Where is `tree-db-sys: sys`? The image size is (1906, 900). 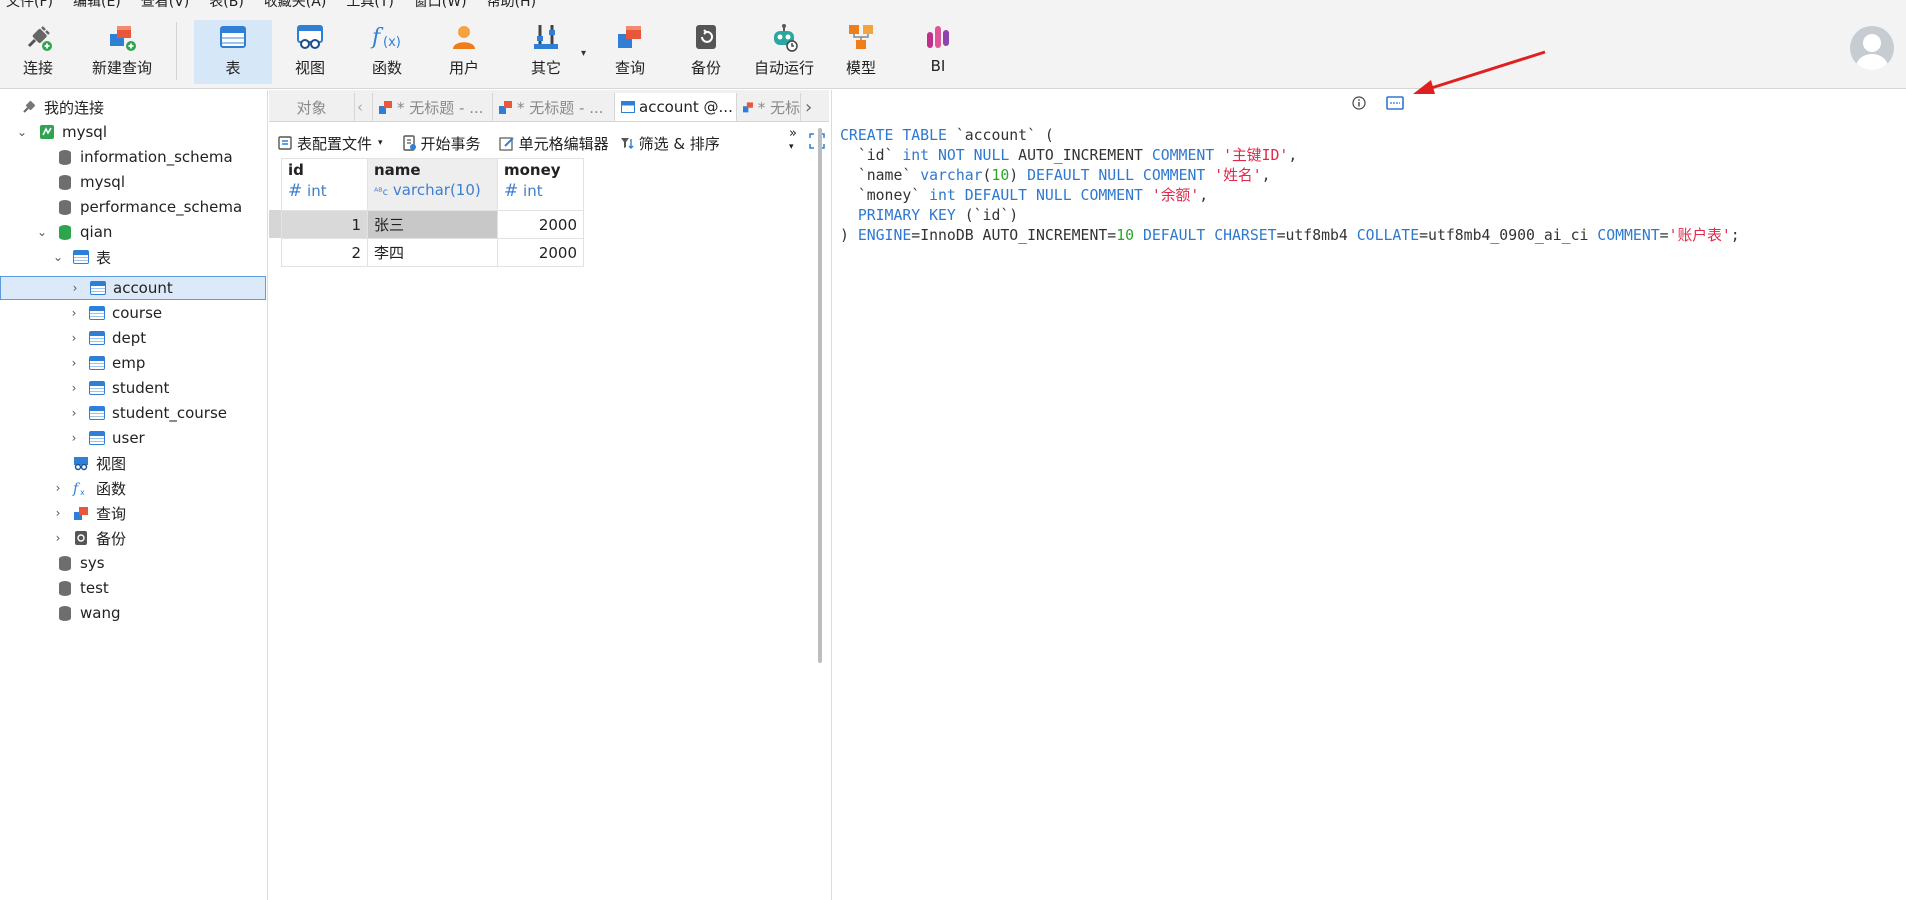
tree-db-sys: sys is located at coordinates (134, 563).